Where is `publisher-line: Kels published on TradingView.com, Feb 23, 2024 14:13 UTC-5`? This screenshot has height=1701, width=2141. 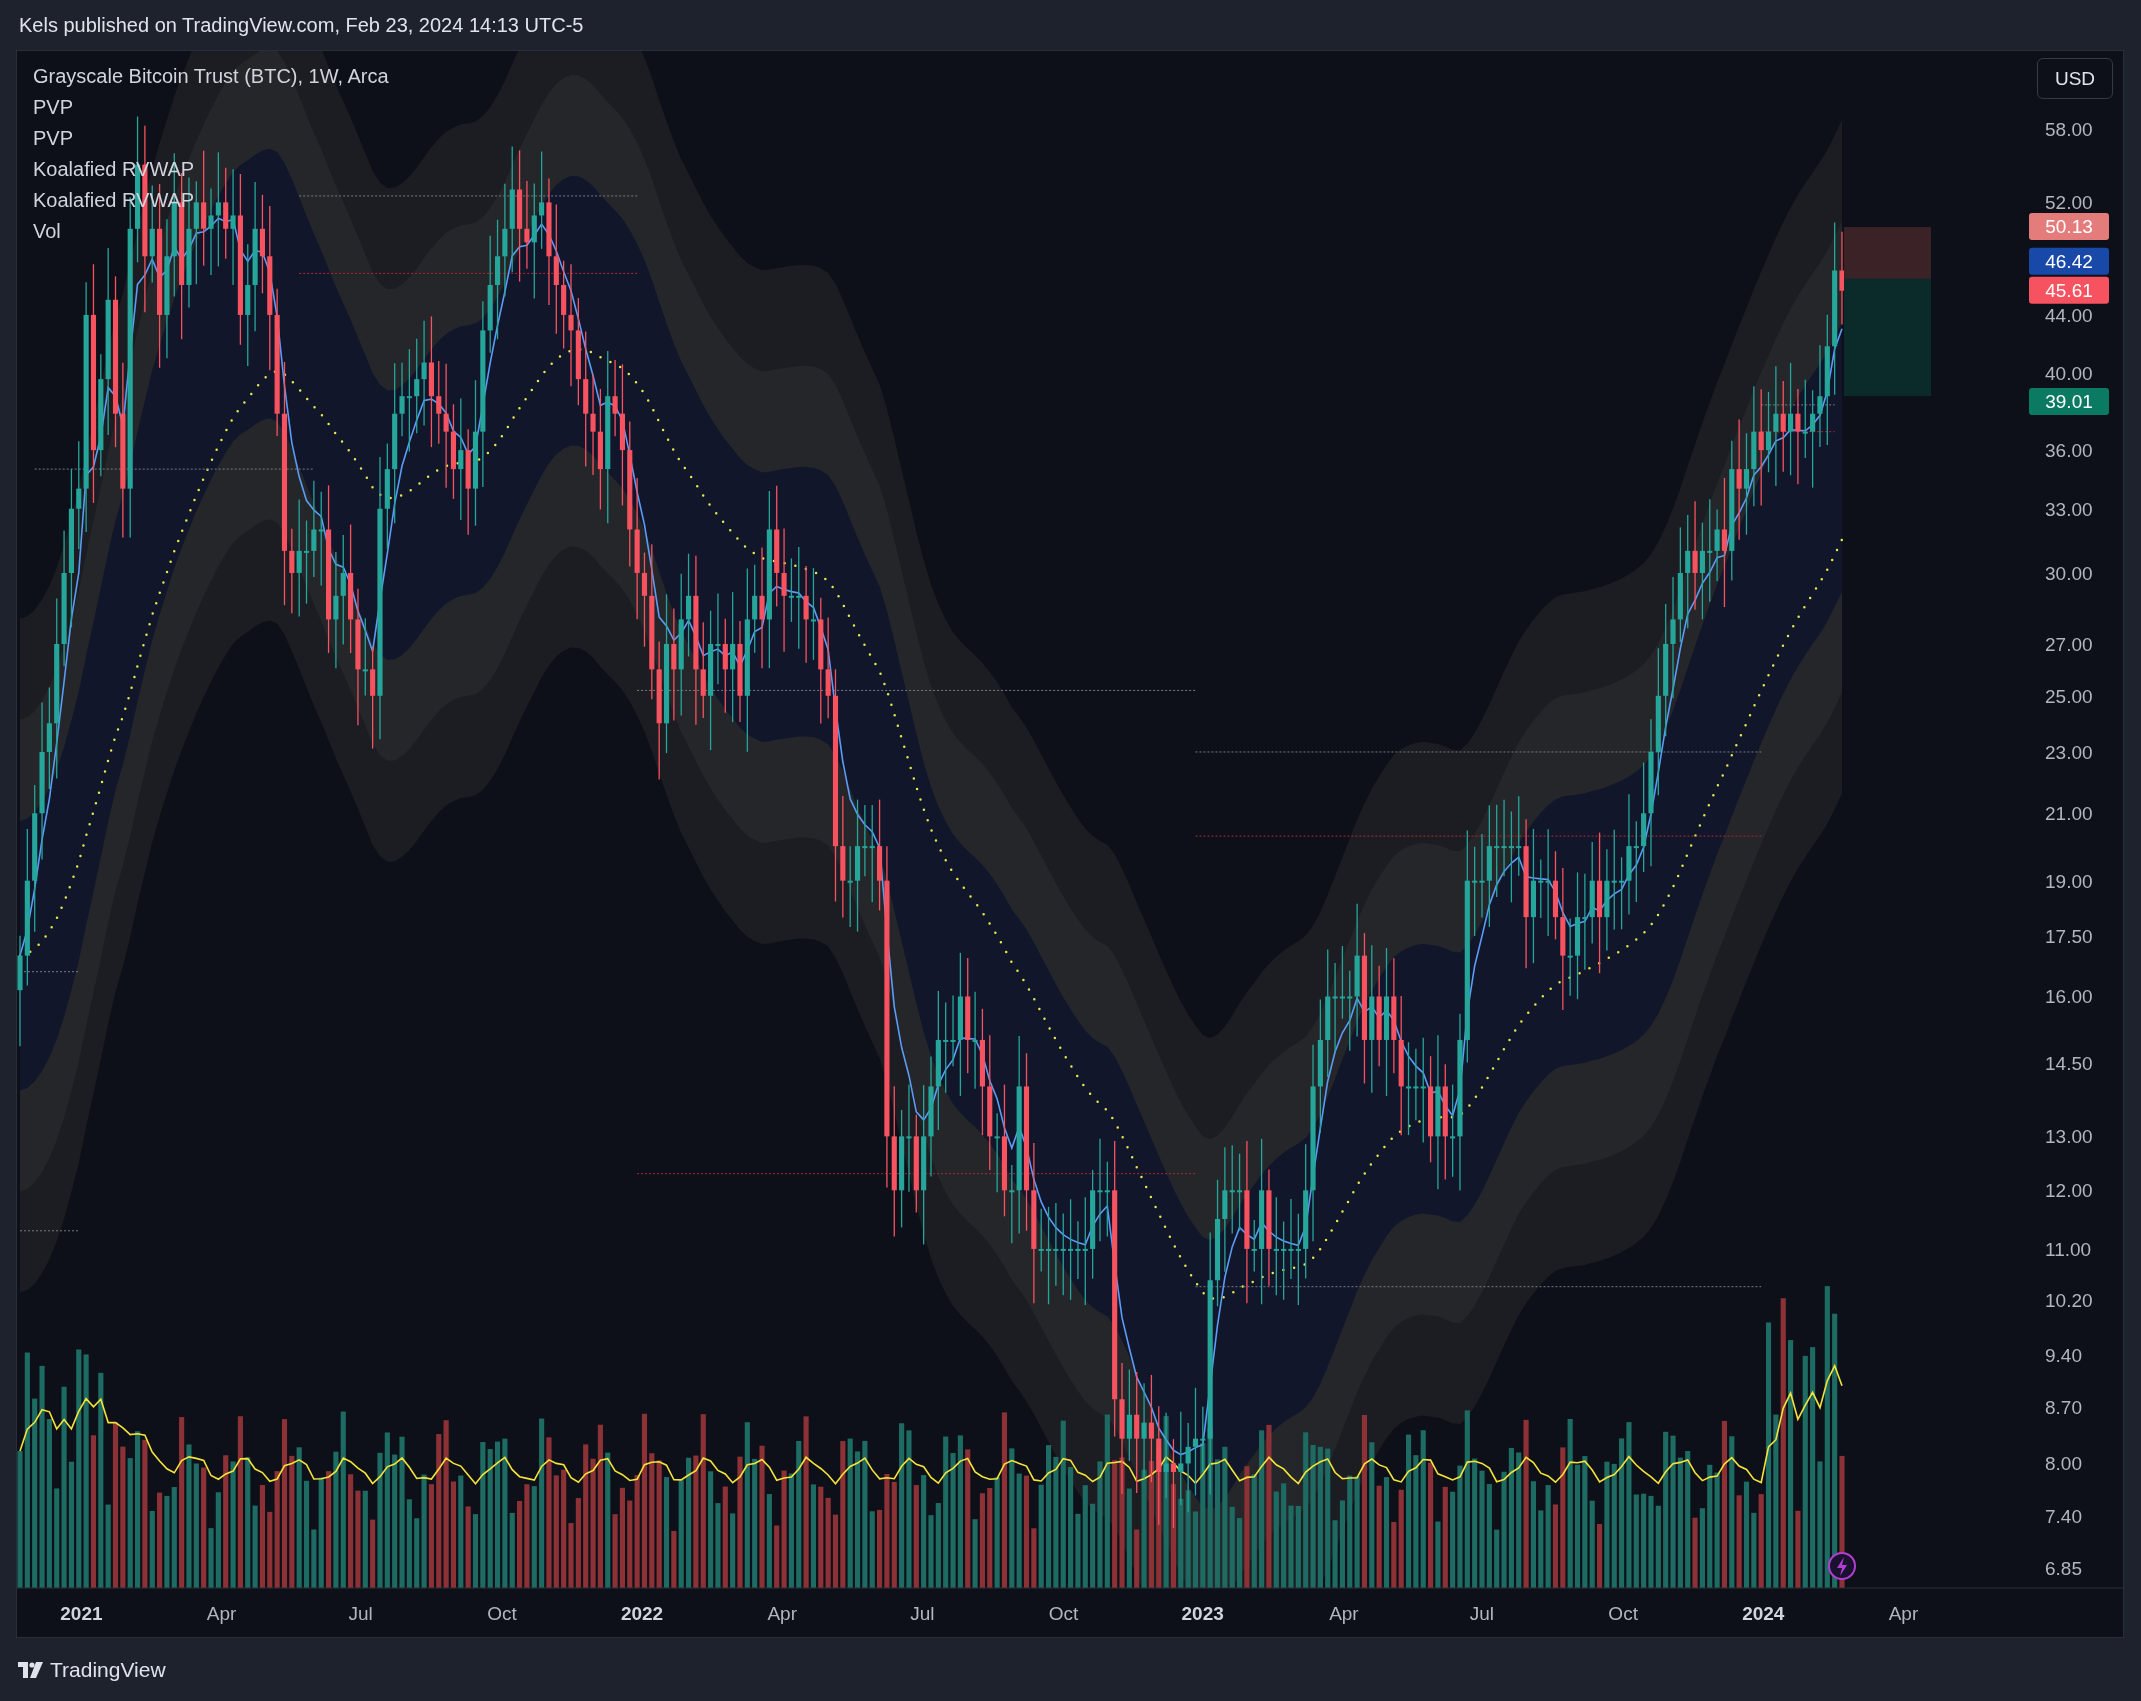
publisher-line: Kels published on TradingView.com, Feb 23, 2024 14:13 UTC-5 is located at coordinates (301, 25).